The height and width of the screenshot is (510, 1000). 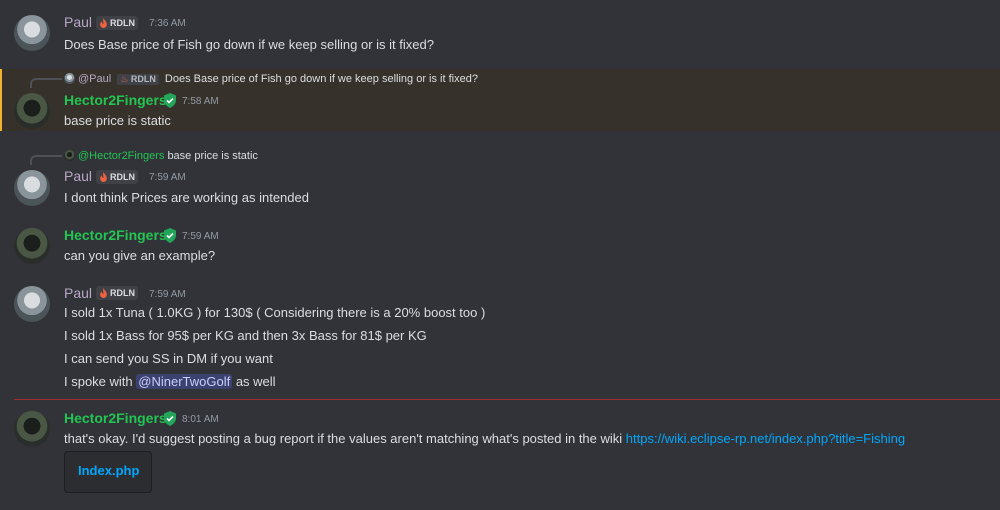 I want to click on user-mention: @NinerTwoGolf, so click(x=184, y=381).